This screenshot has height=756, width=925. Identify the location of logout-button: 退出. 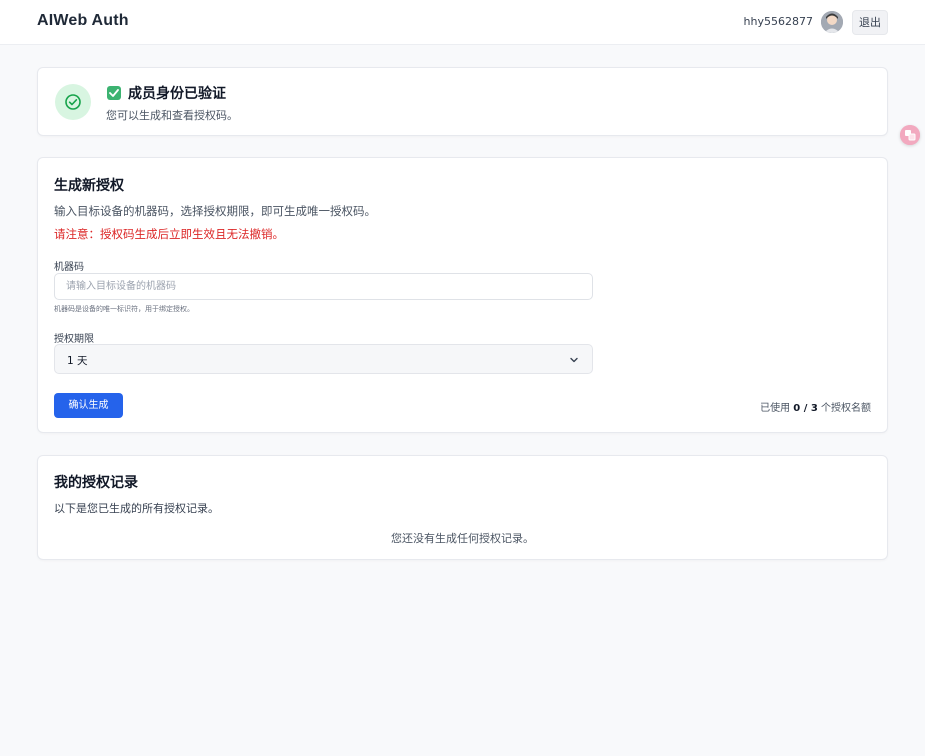
(870, 22).